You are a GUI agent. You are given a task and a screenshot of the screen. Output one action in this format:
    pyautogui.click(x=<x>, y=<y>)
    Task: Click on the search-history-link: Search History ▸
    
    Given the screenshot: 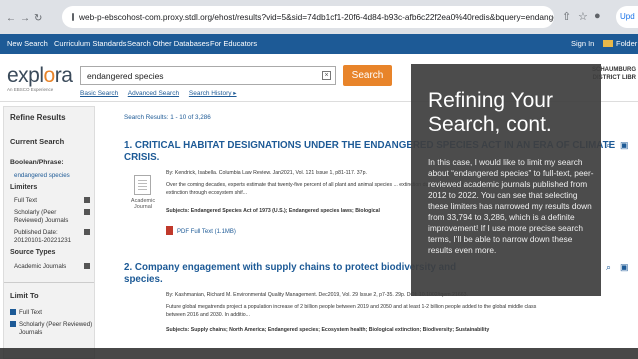 What is the action you would take?
    pyautogui.click(x=213, y=93)
    